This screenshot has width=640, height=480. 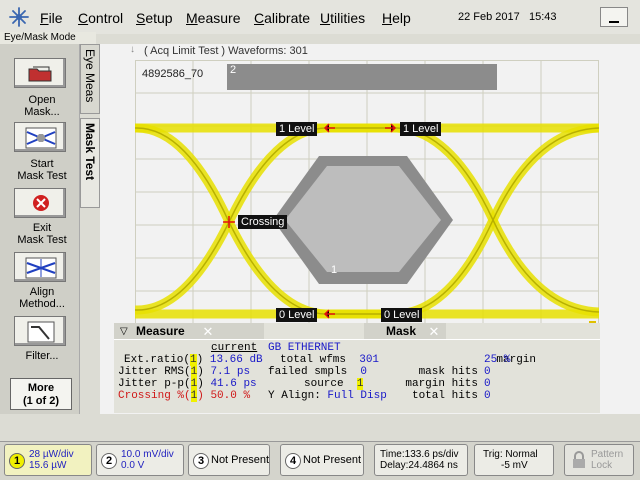 What do you see at coordinates (332, 460) in the screenshot?
I see `channel-4-status: Not Present` at bounding box center [332, 460].